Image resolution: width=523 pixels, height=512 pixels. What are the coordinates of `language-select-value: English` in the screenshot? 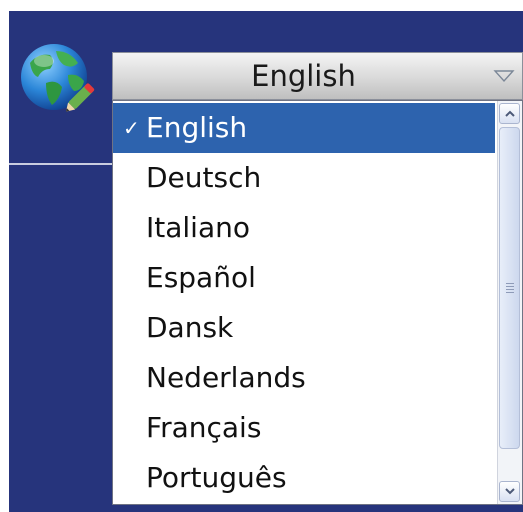 It's located at (303, 76).